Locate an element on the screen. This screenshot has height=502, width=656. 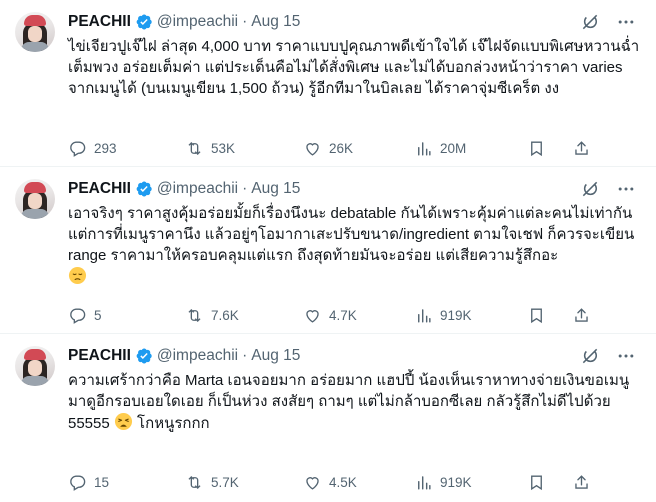
tweet-actions: 293 53K 26K 20M is located at coordinates (354, 148).